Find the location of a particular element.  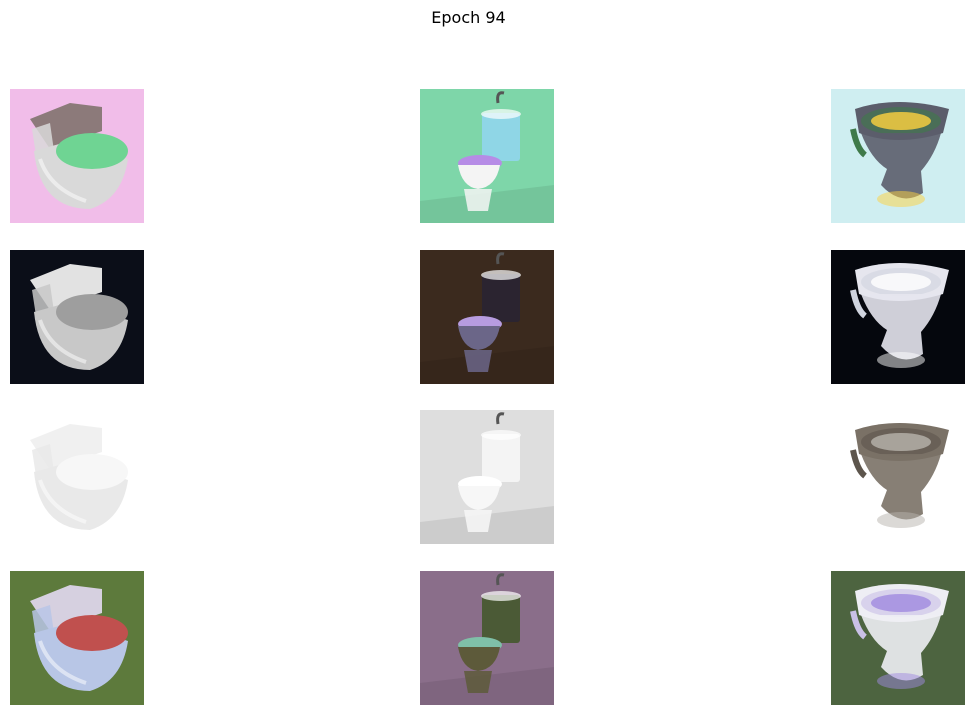

sample-image-r3-c2 is located at coordinates (898, 638).